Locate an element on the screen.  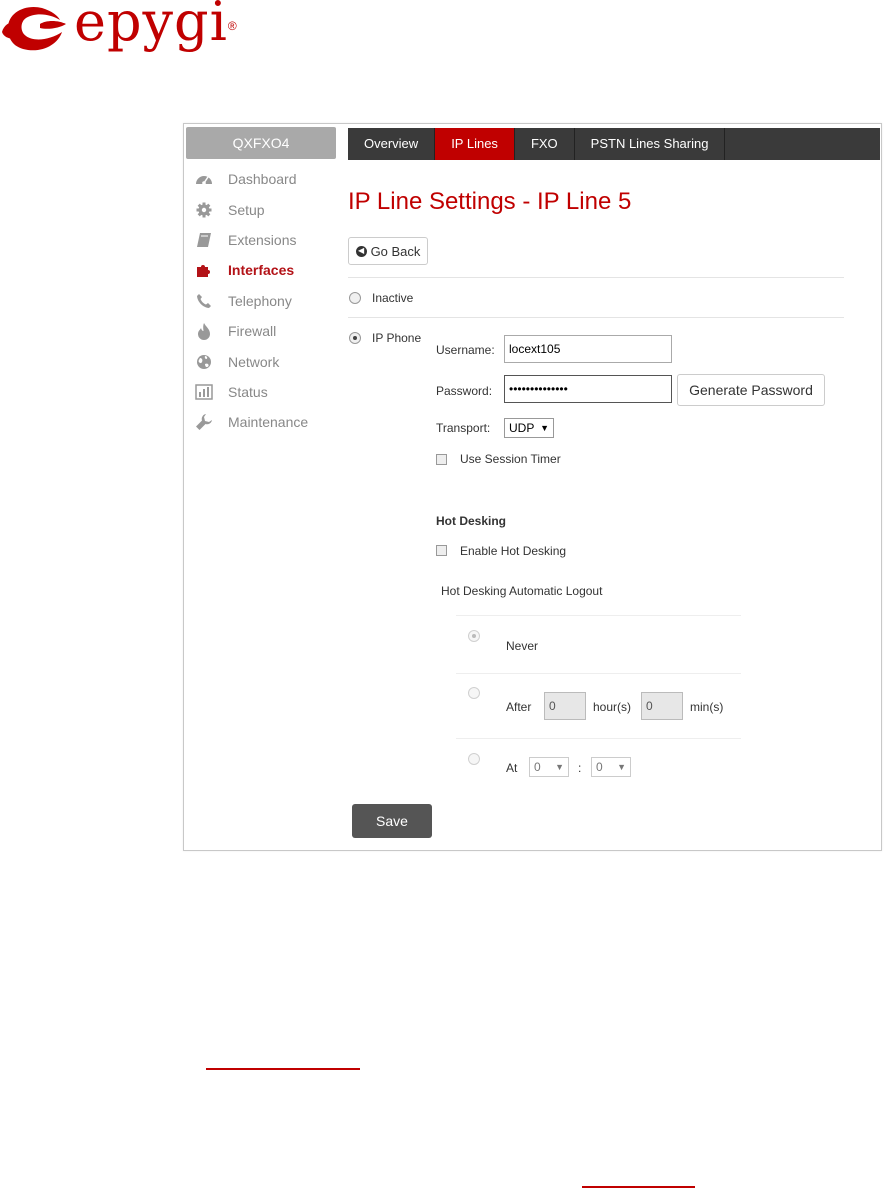
logout-mins-input is located at coordinates (662, 706).